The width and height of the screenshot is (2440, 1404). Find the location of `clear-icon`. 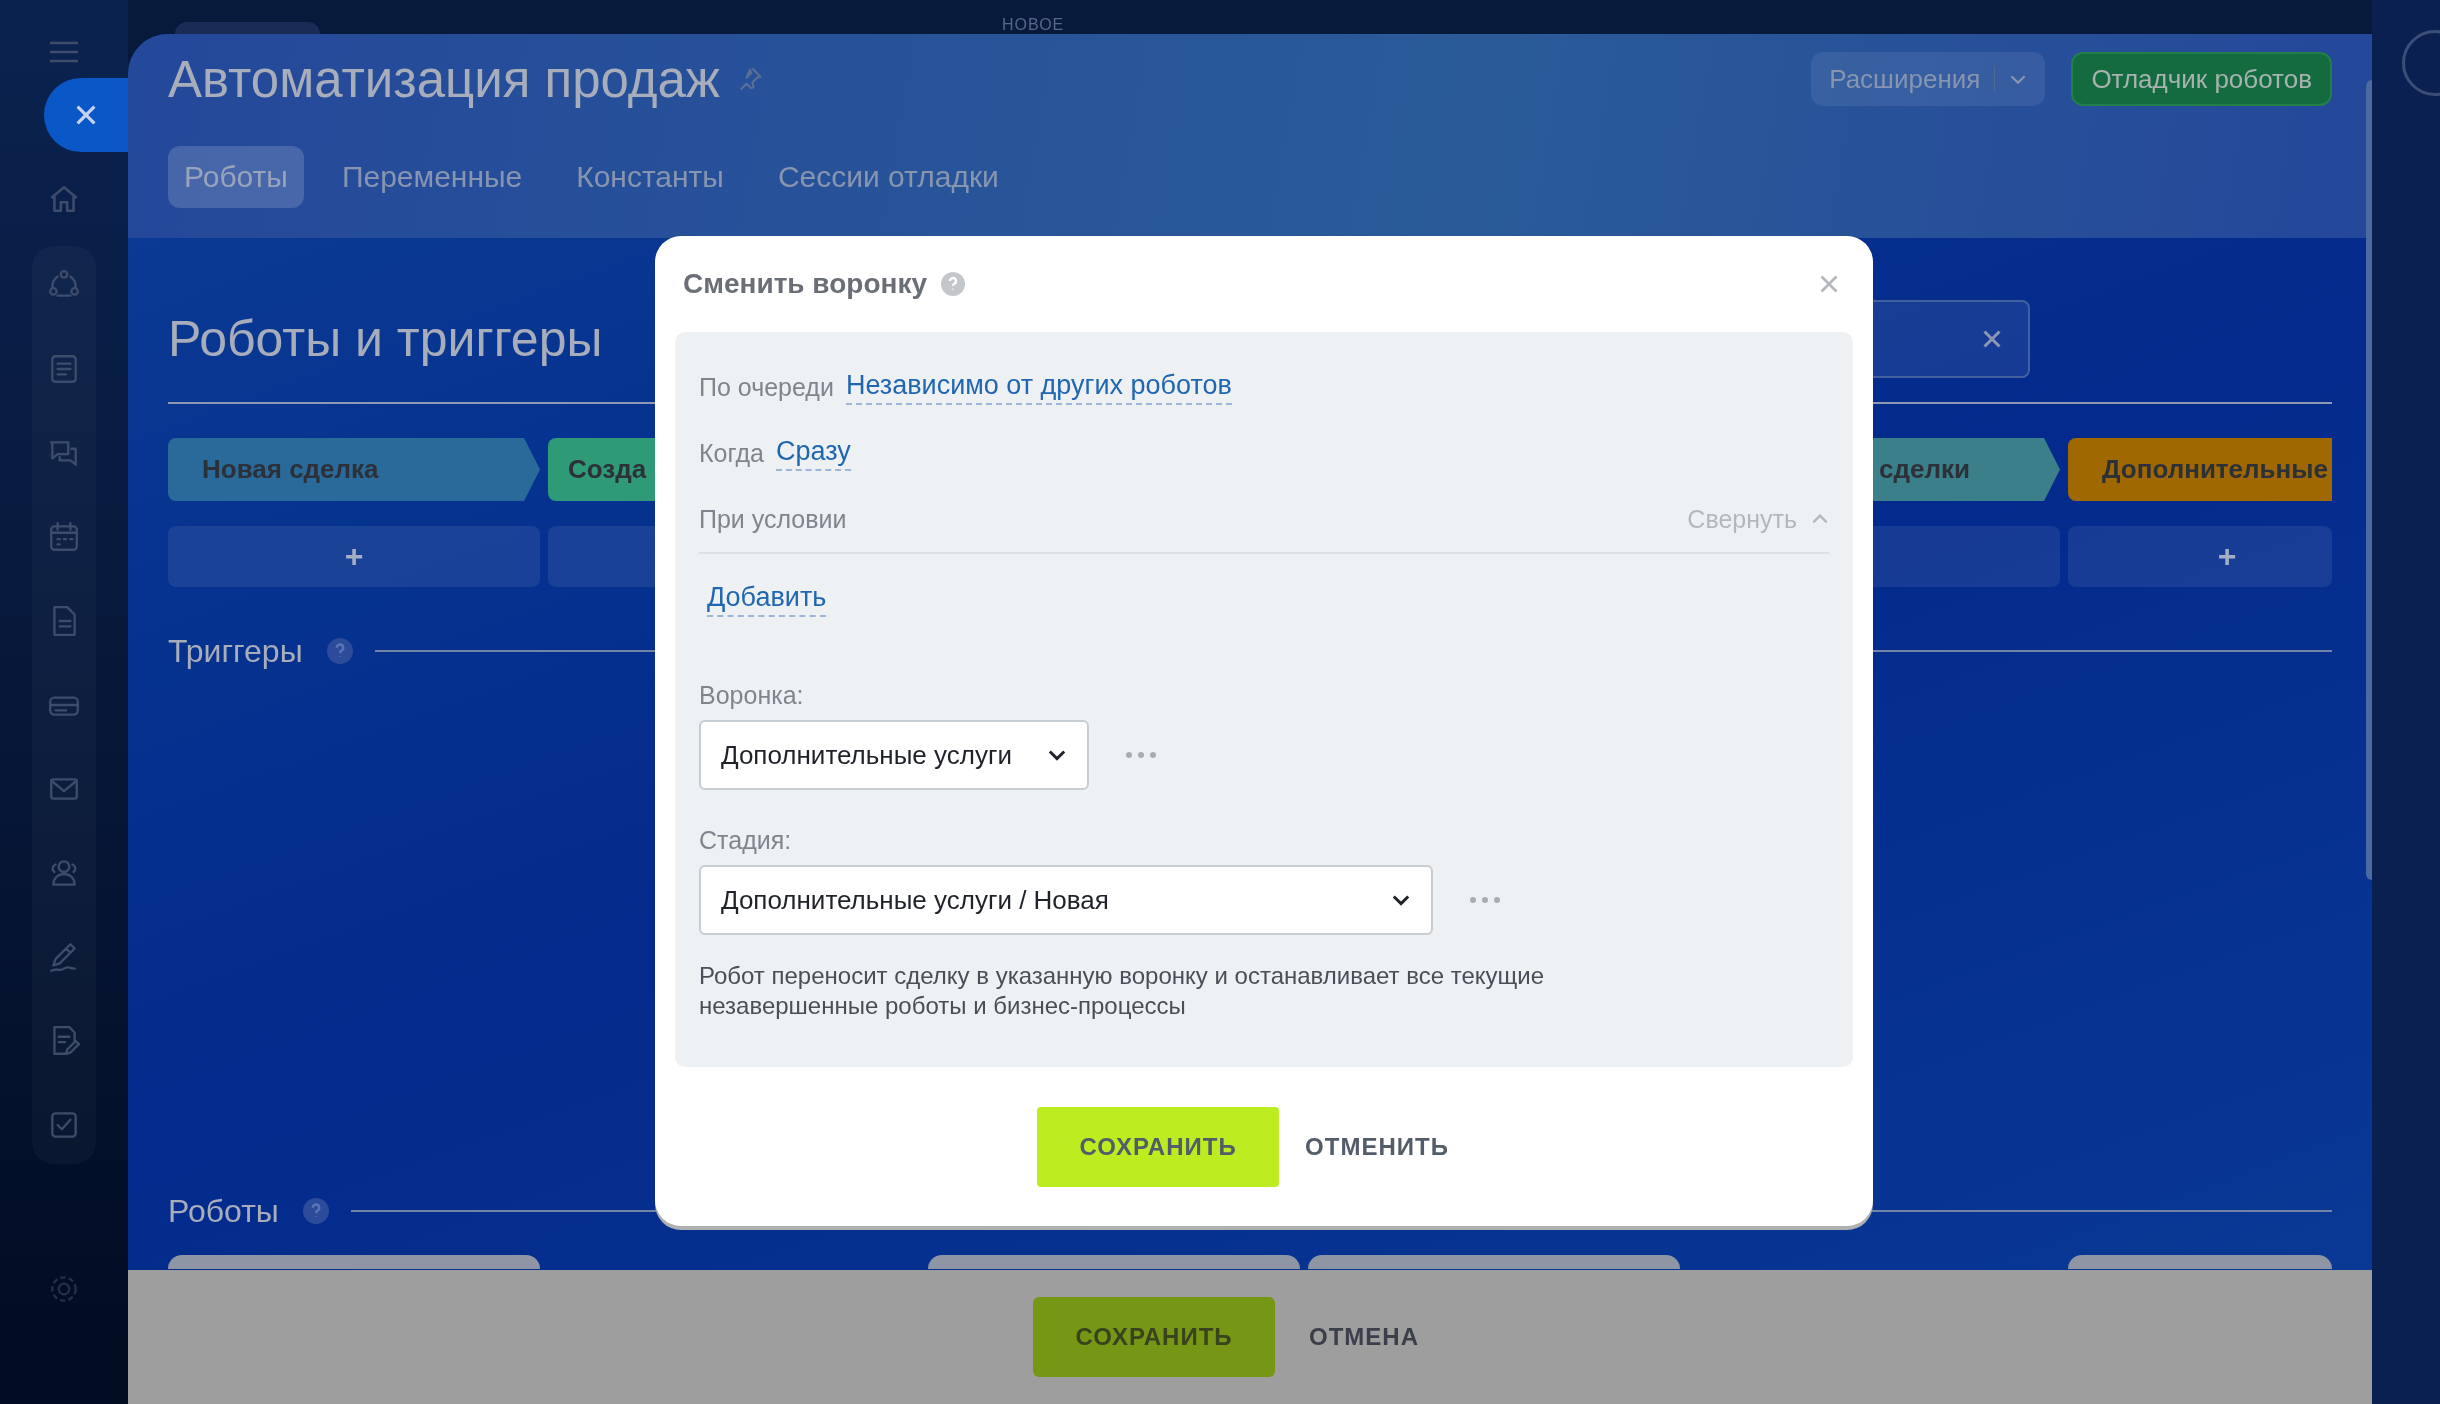

clear-icon is located at coordinates (1992, 339).